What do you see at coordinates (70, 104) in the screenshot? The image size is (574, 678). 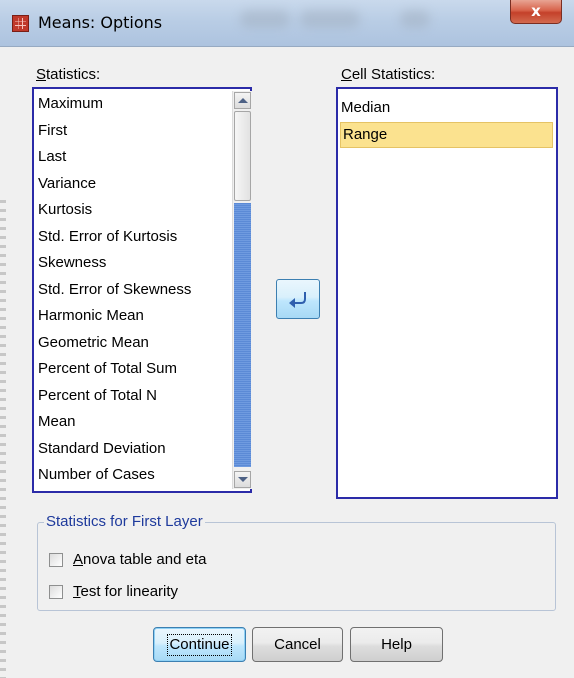 I see `list-item: Maximum` at bounding box center [70, 104].